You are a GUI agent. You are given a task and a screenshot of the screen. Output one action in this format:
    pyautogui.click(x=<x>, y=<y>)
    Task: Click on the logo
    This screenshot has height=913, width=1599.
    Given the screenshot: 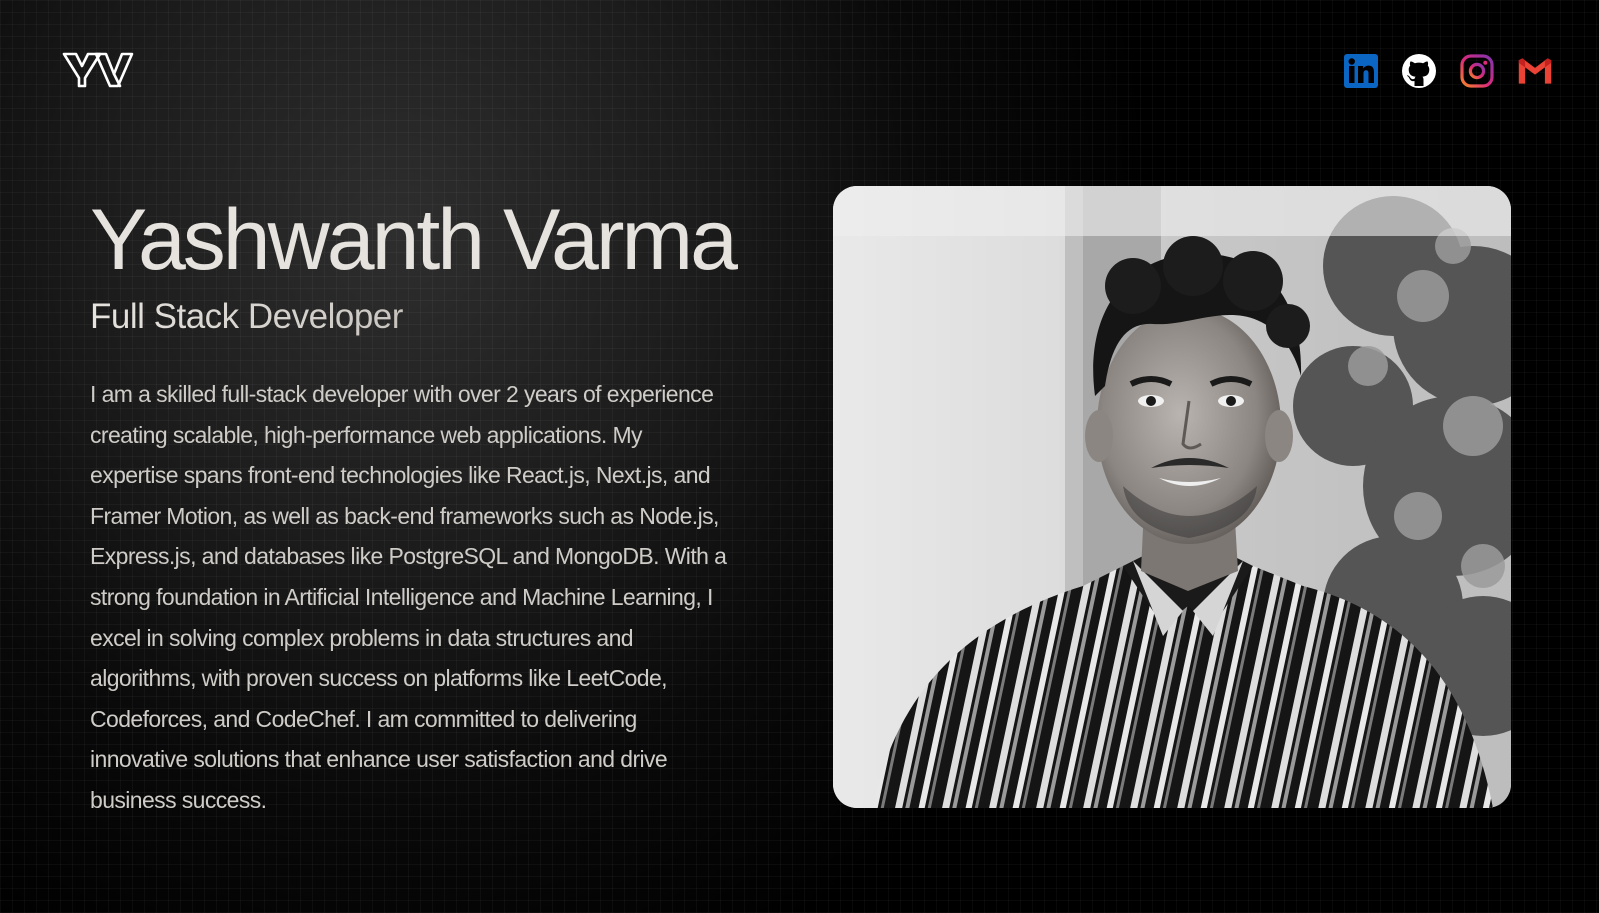 What is the action you would take?
    pyautogui.click(x=100, y=70)
    